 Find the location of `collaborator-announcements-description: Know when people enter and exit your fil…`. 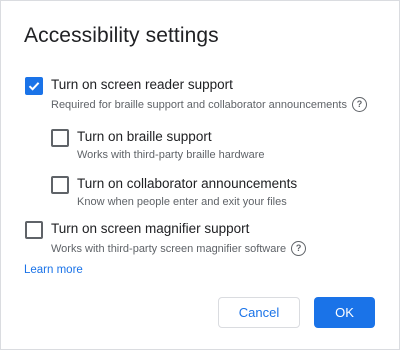

collaborator-announcements-description: Know when people enter and exit your fil… is located at coordinates (182, 202).